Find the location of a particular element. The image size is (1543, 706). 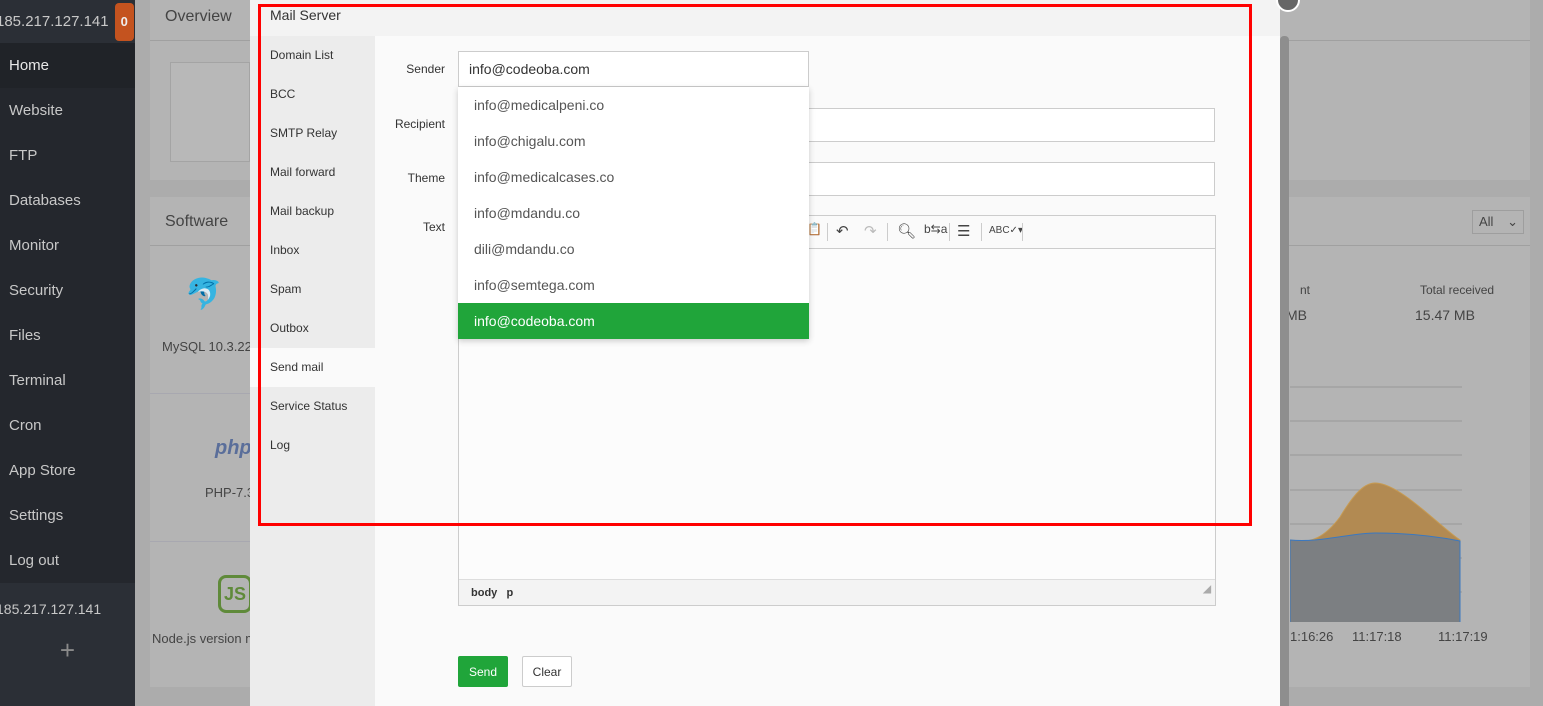

sidebar-item-logout: Log out is located at coordinates (67, 560).